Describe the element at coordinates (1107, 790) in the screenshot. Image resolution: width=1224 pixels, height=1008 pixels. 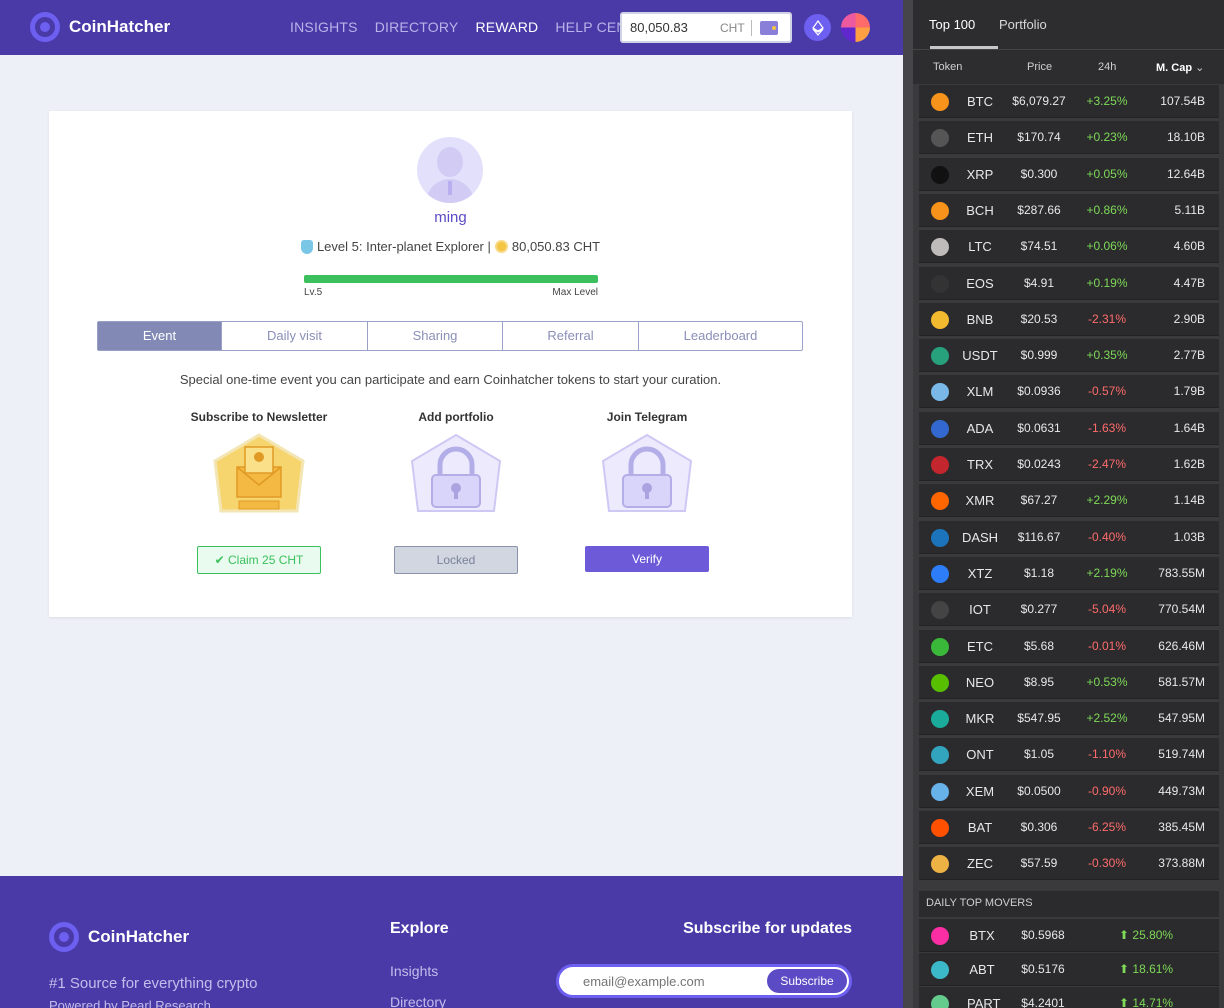
I see `token-change: -0.90%` at that location.